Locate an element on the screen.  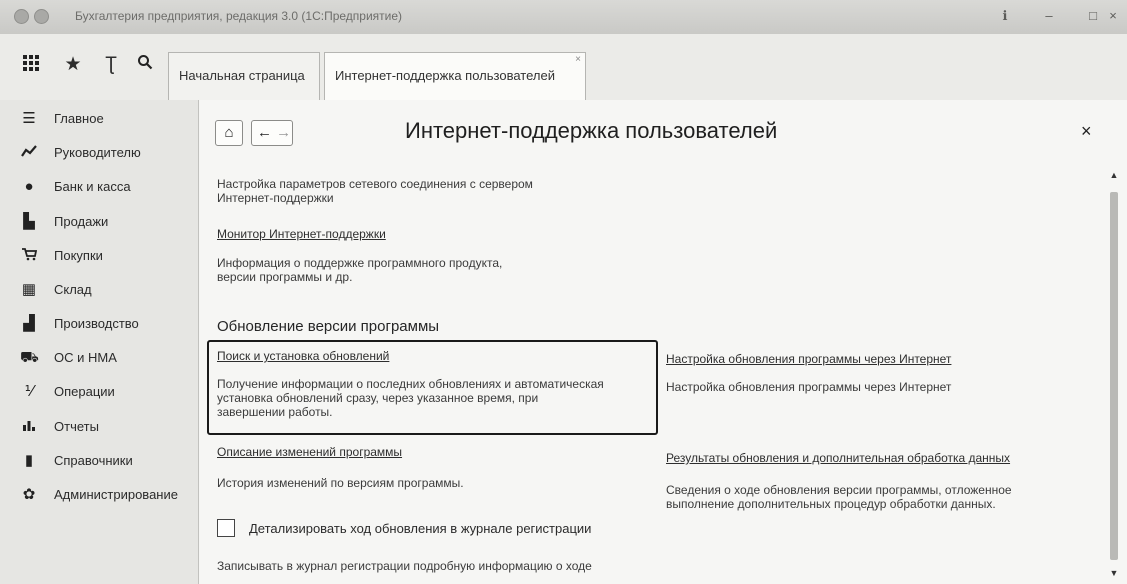
nav-back-forward: ← → is located at coordinates (272, 133).